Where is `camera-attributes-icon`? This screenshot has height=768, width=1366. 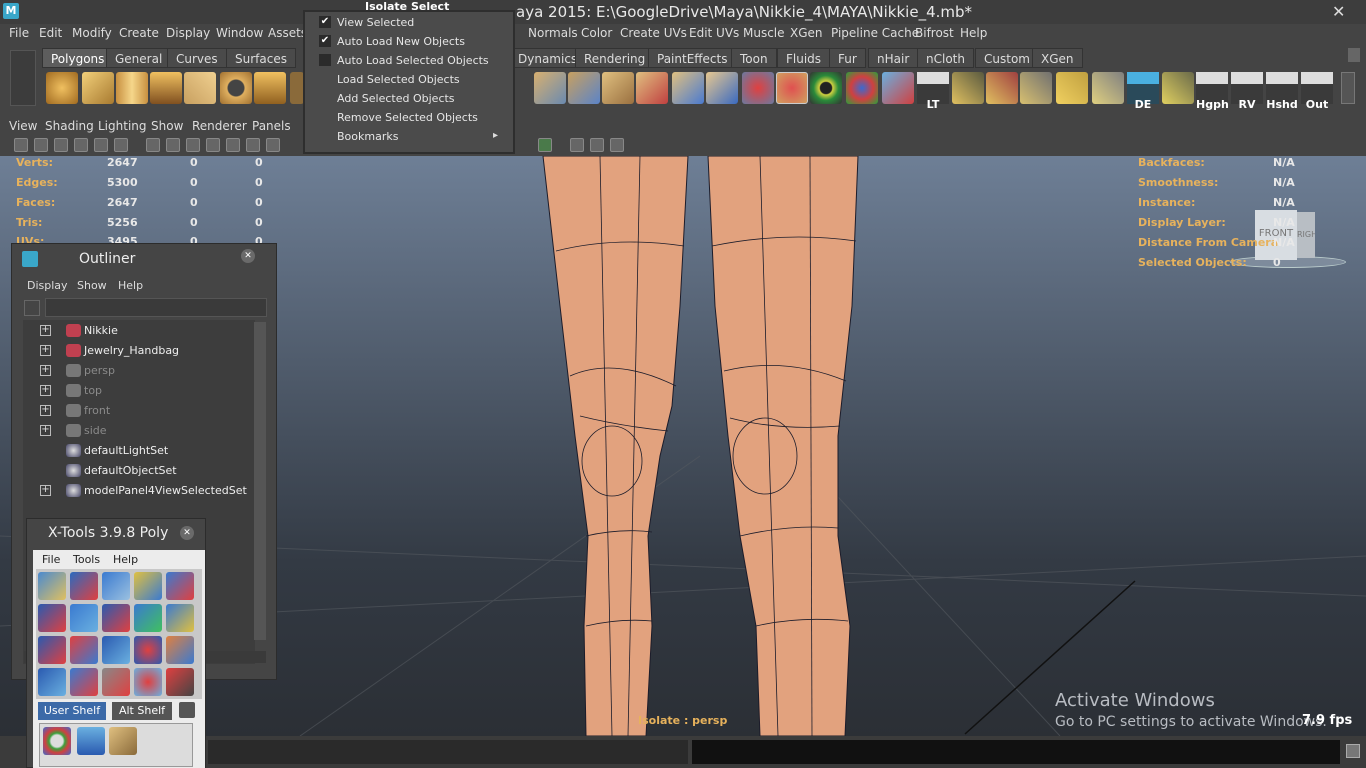 camera-attributes-icon is located at coordinates (41, 145).